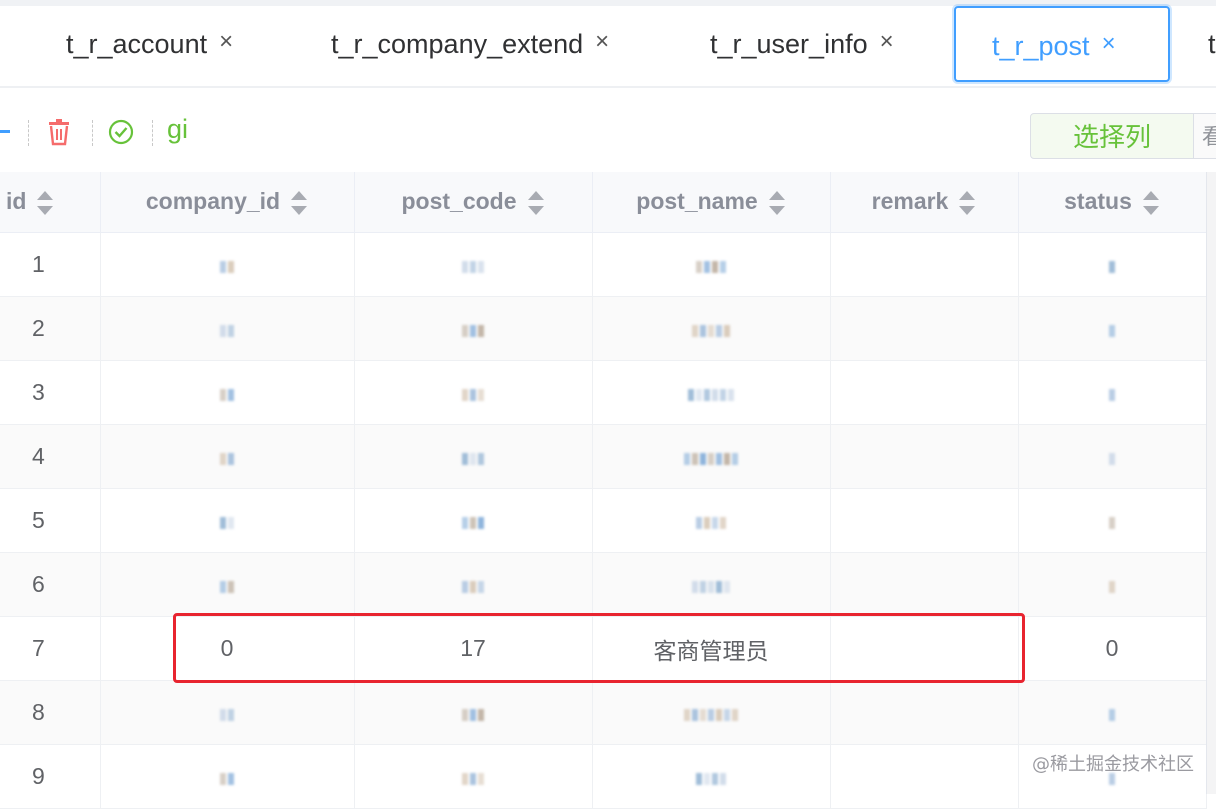 Image resolution: width=1216 pixels, height=809 pixels. I want to click on table-cell-id: 3, so click(50, 392).